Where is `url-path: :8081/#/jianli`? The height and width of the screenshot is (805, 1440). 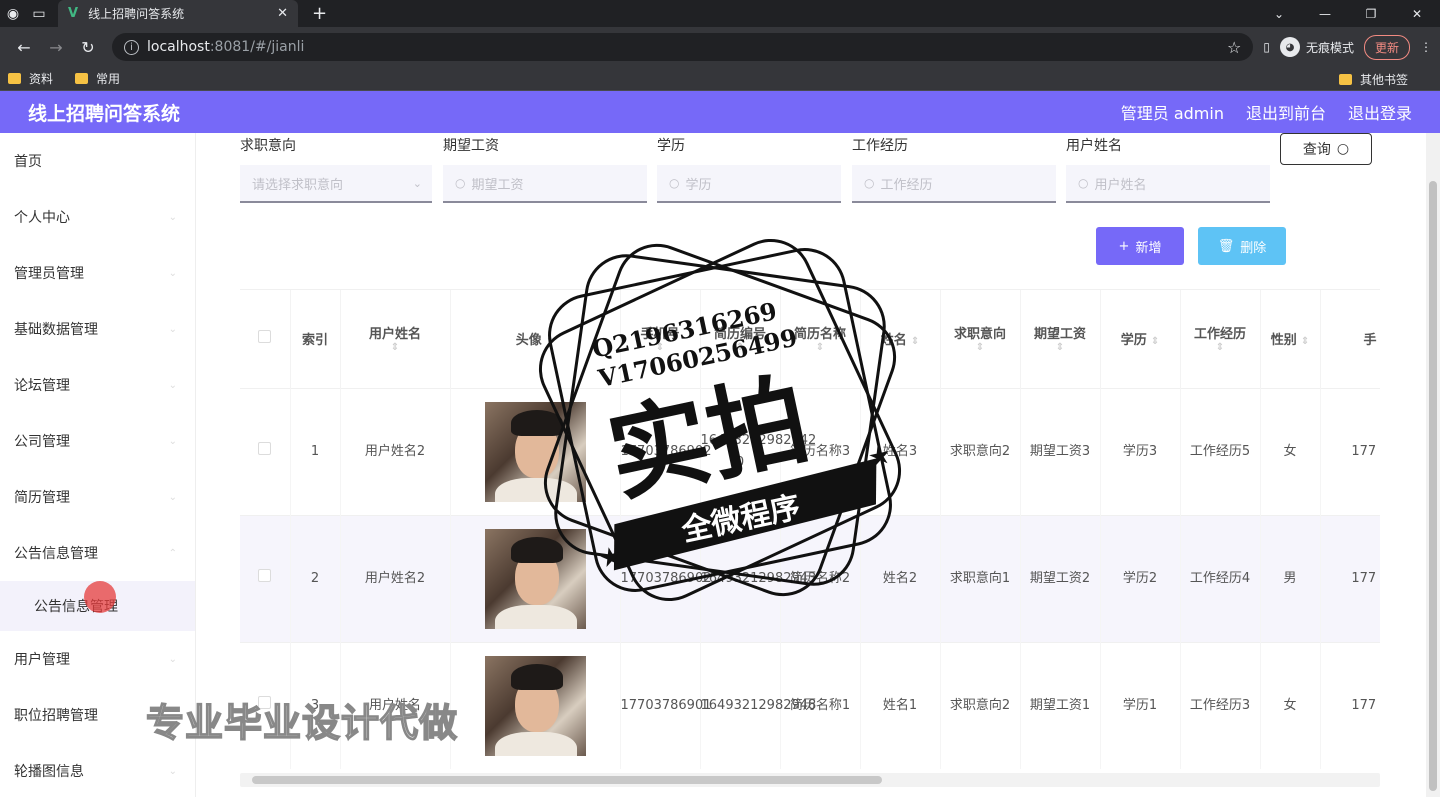
url-path: :8081/#/jianli is located at coordinates (257, 47).